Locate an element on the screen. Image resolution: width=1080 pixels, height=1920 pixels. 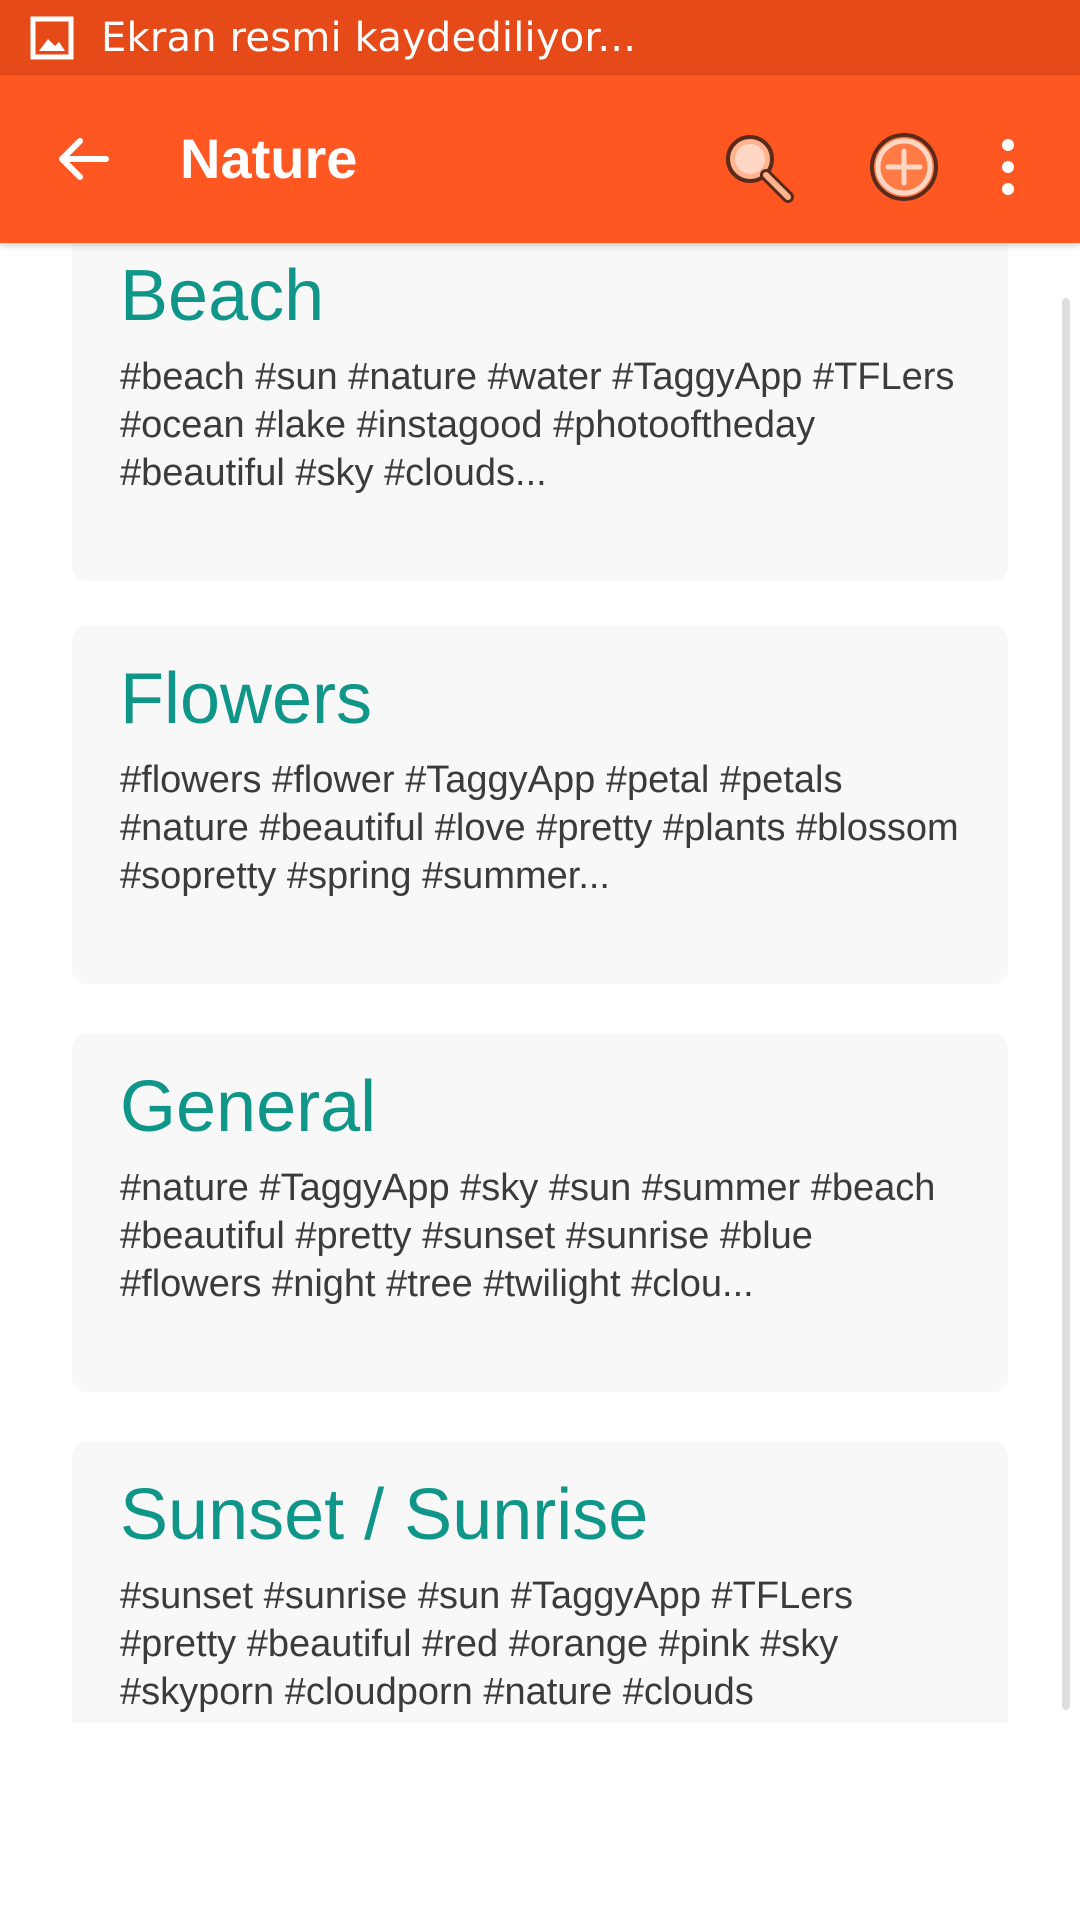
card-title: Beach is located at coordinates (222, 296).